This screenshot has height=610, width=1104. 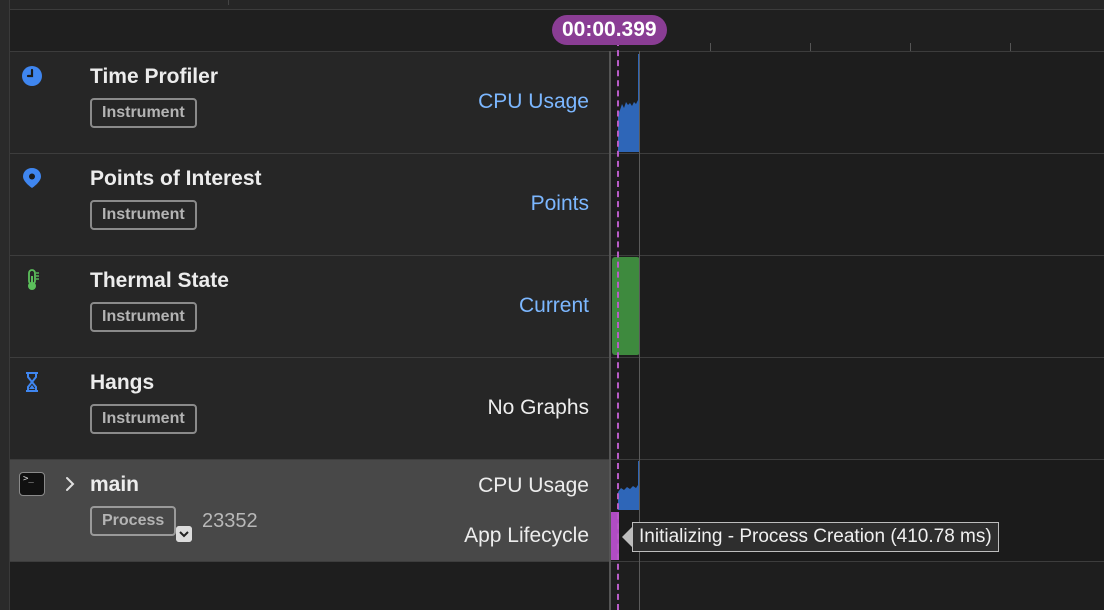 I want to click on graph-label-app-lifecycle: App Lifecycle, so click(x=526, y=536).